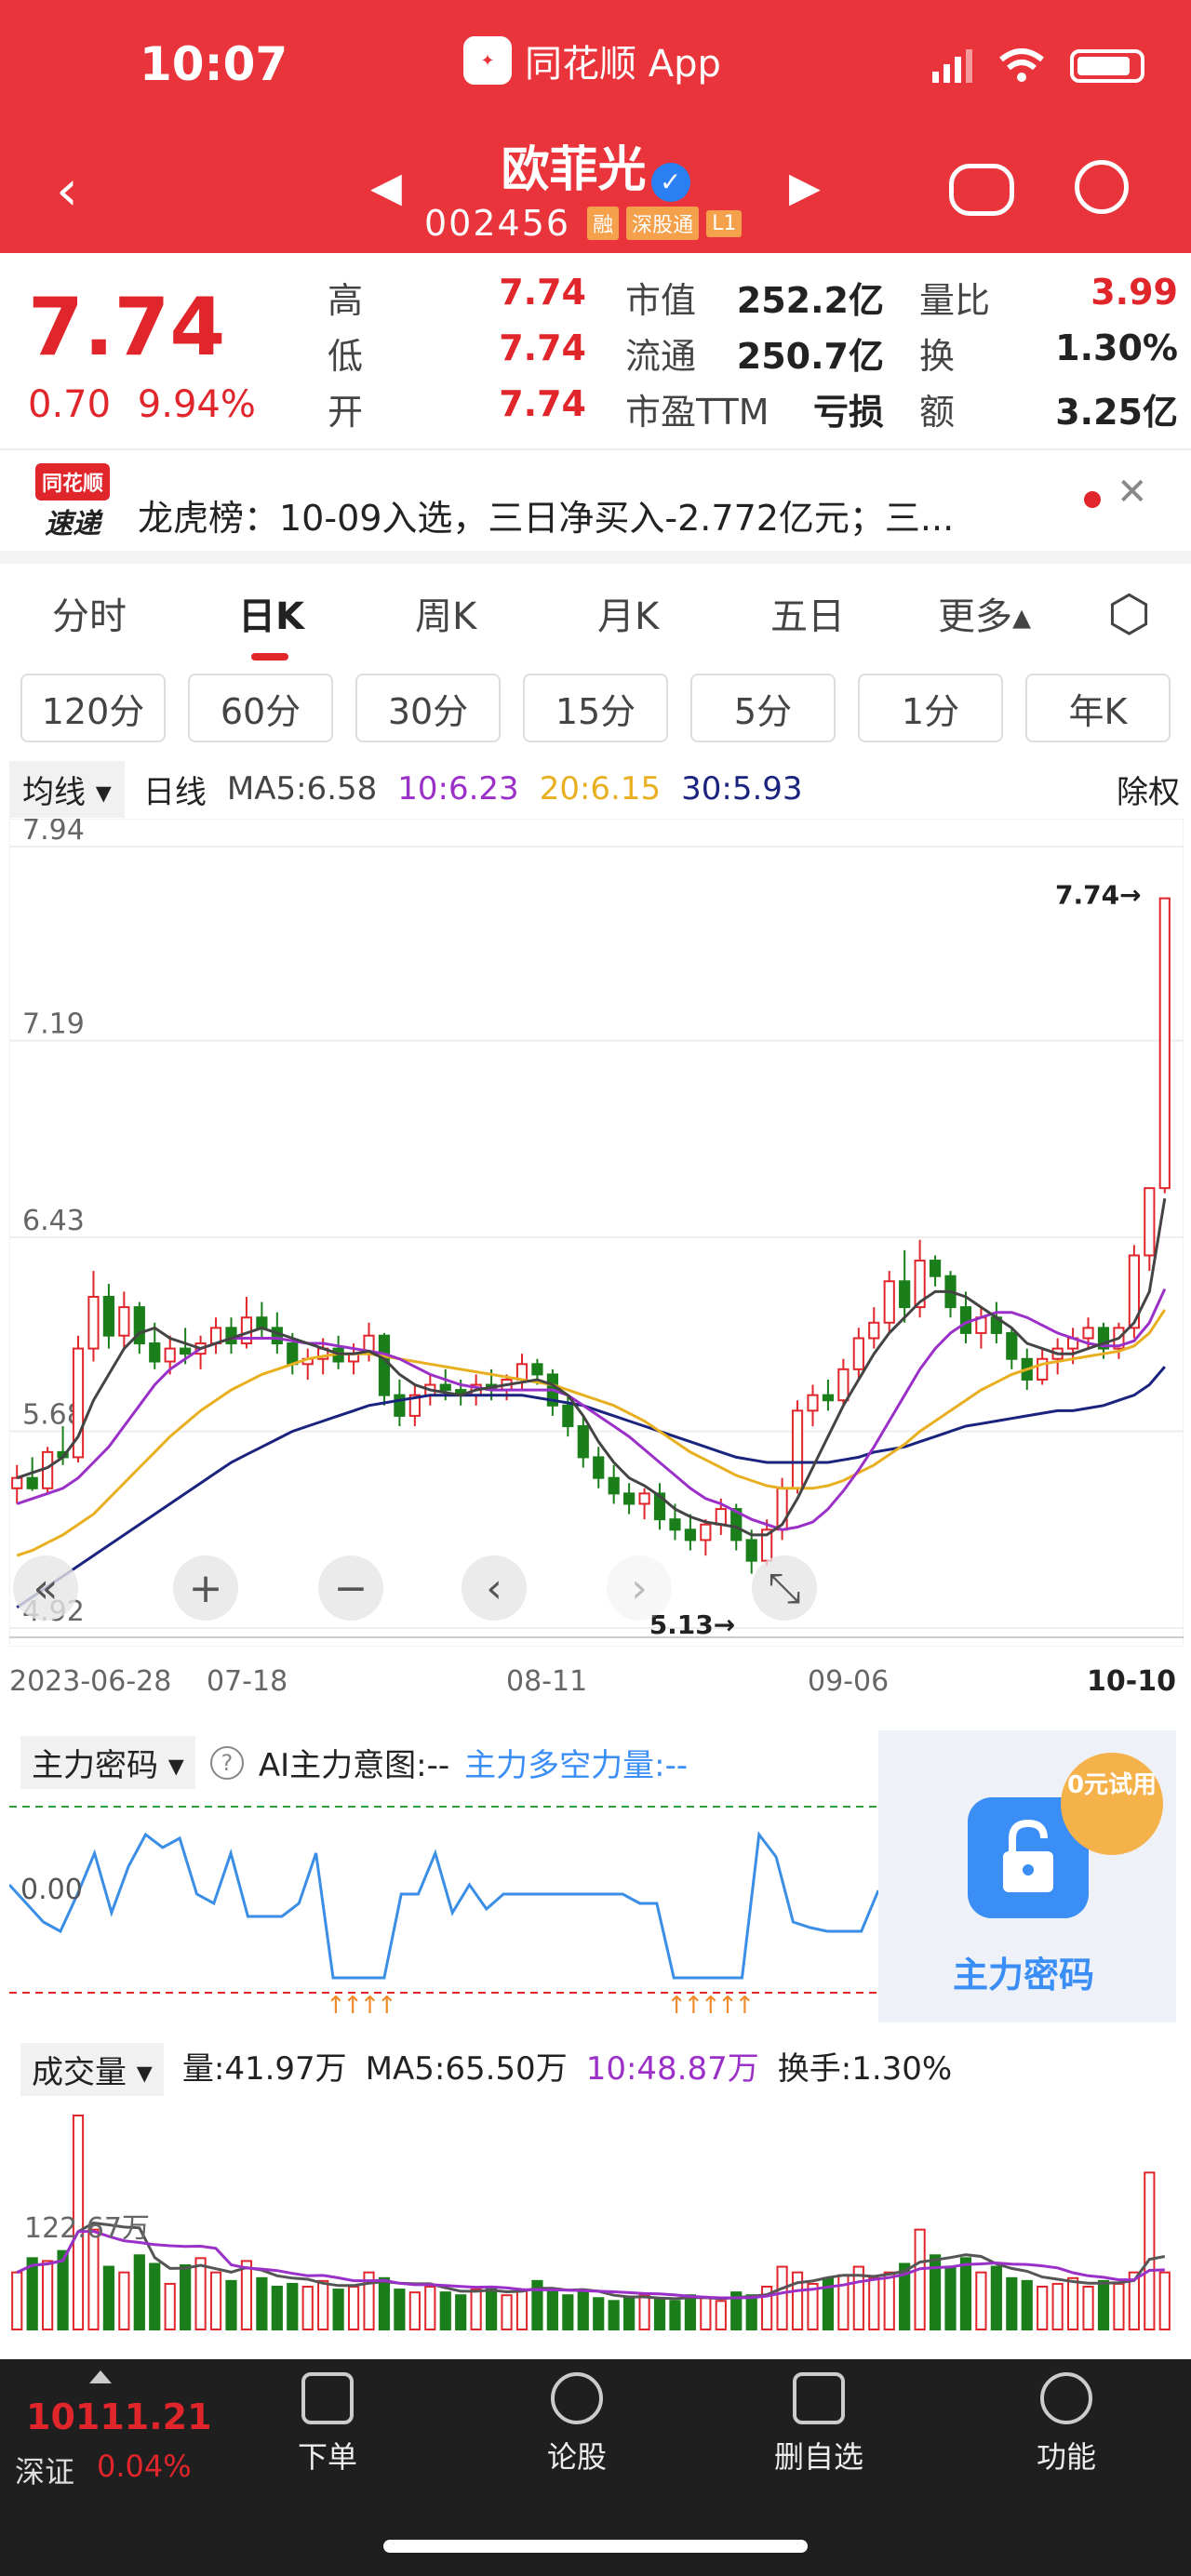 The height and width of the screenshot is (2576, 1191). I want to click on period-60m: 60分, so click(260, 708).